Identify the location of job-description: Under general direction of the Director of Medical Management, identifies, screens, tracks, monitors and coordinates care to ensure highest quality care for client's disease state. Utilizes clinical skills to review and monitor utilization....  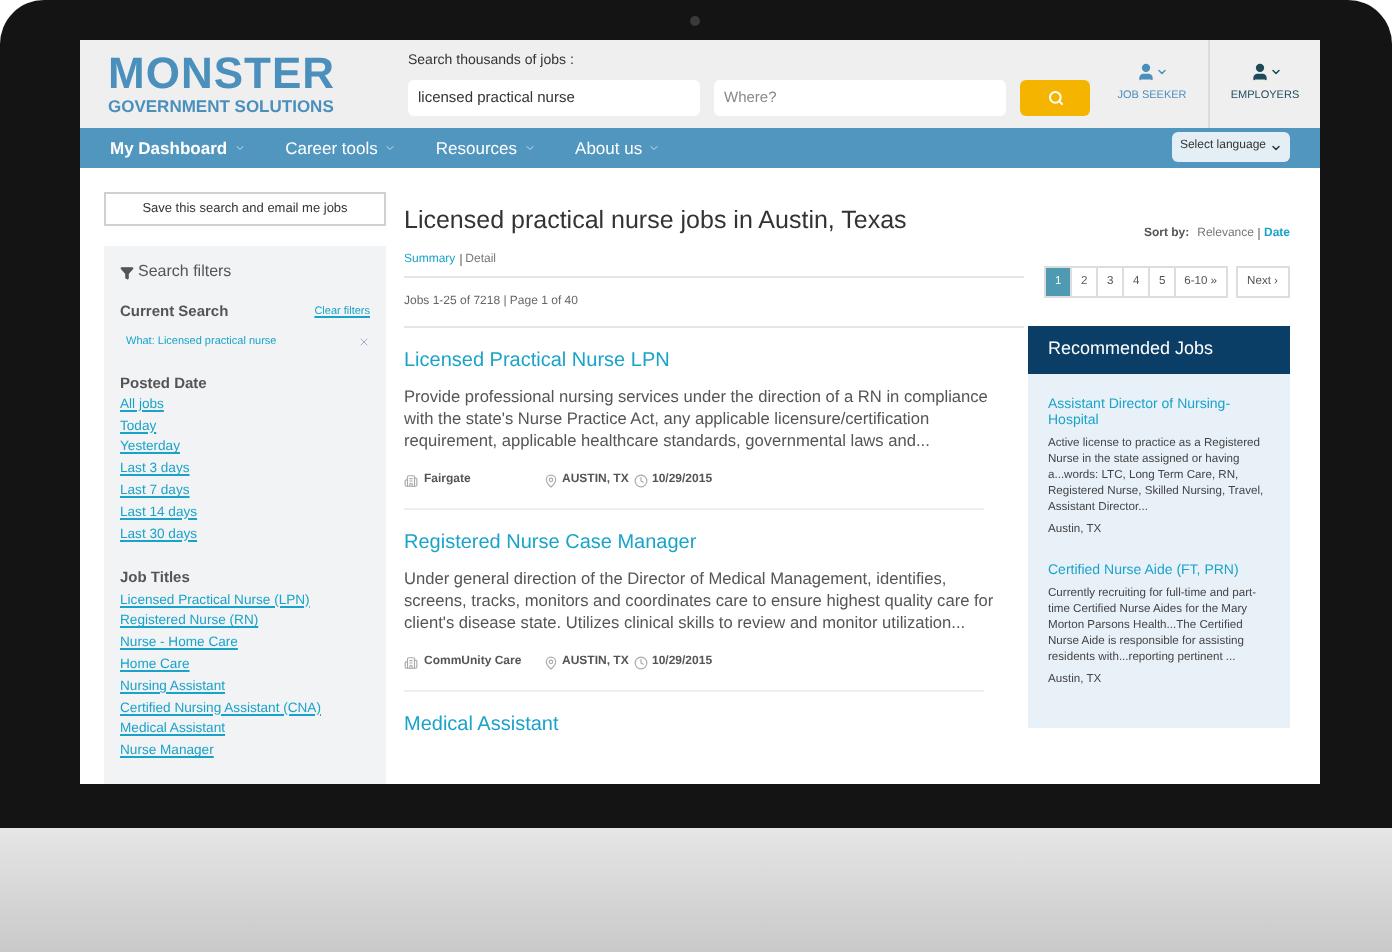
(700, 601).